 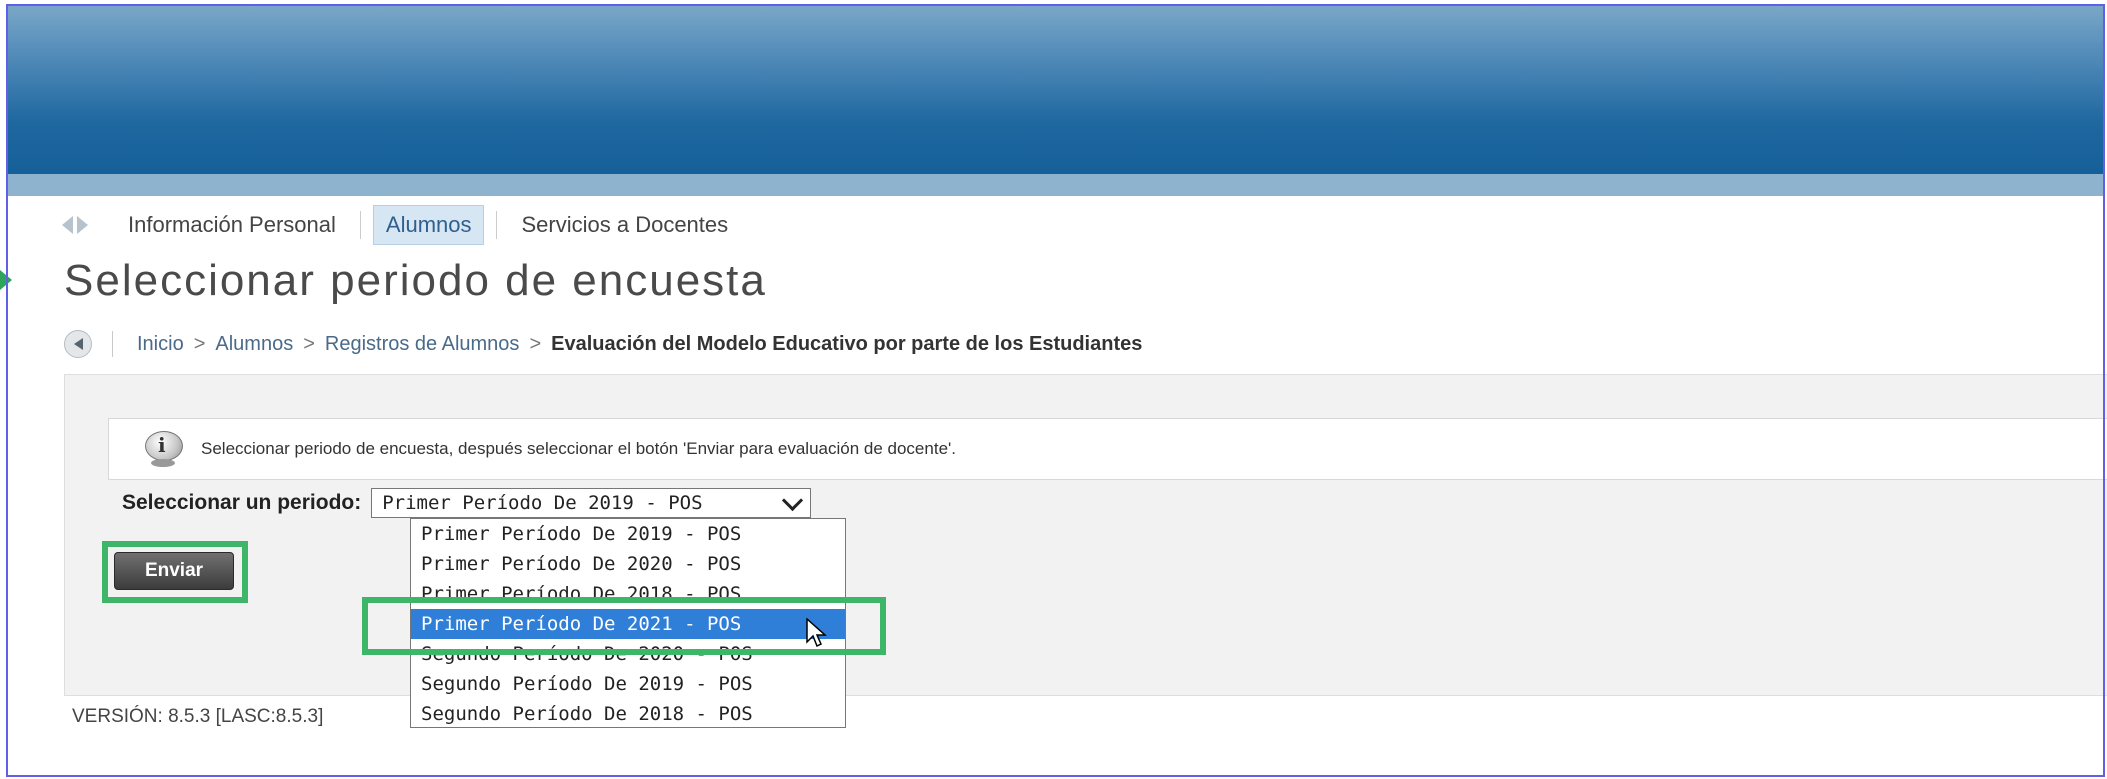 What do you see at coordinates (242, 502) in the screenshot?
I see `period-select-label: Seleccionar un periodo:` at bounding box center [242, 502].